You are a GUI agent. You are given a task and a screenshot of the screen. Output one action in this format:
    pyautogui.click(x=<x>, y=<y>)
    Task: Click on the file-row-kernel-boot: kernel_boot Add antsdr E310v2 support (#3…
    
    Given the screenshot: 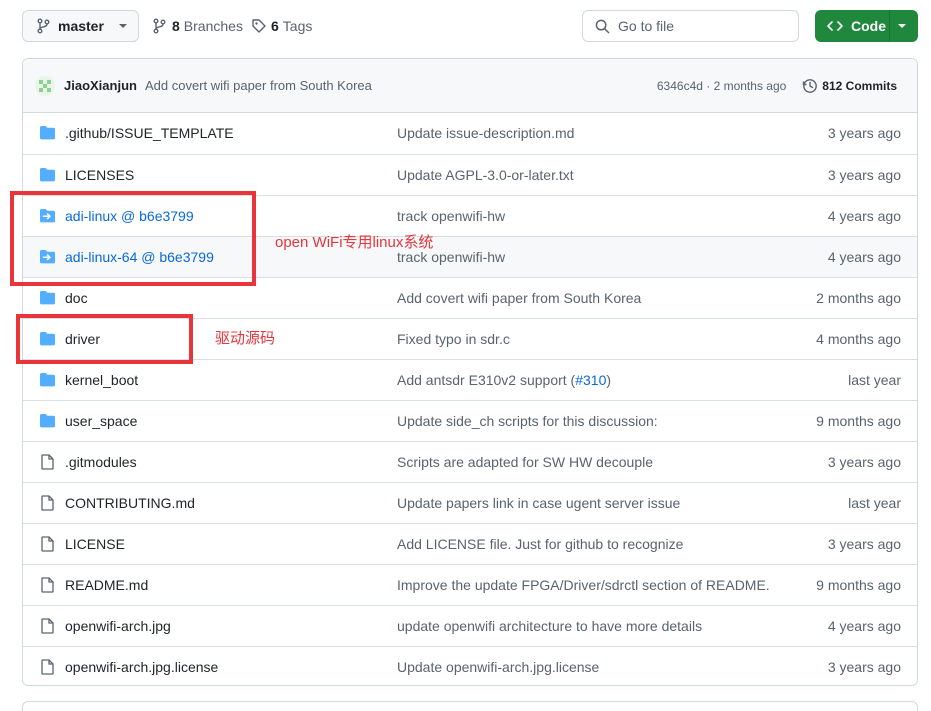 What is the action you would take?
    pyautogui.click(x=470, y=379)
    